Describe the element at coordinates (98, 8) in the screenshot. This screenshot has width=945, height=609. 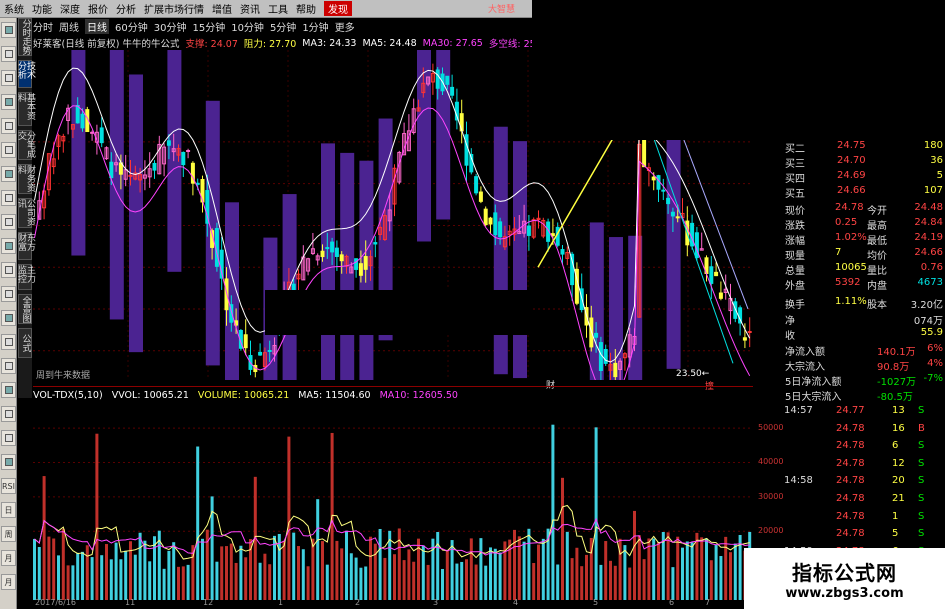
I see `menu-item-3: 报价` at that location.